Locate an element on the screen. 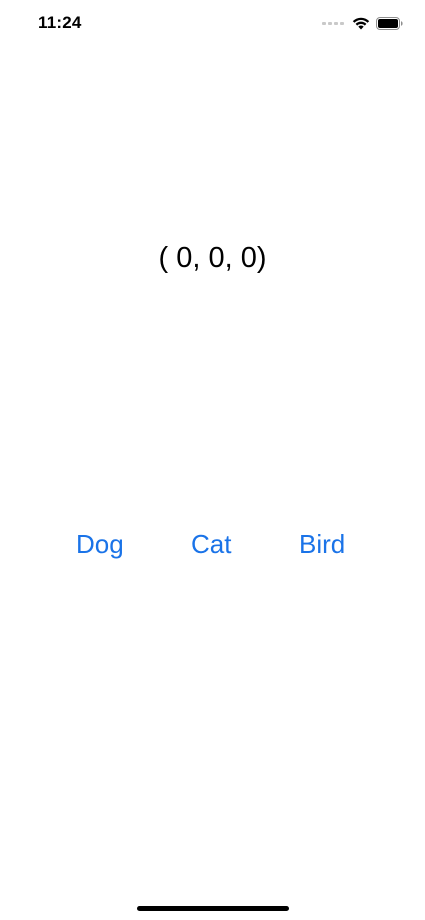 This screenshot has width=425, height=920. battery-icon is located at coordinates (389, 23).